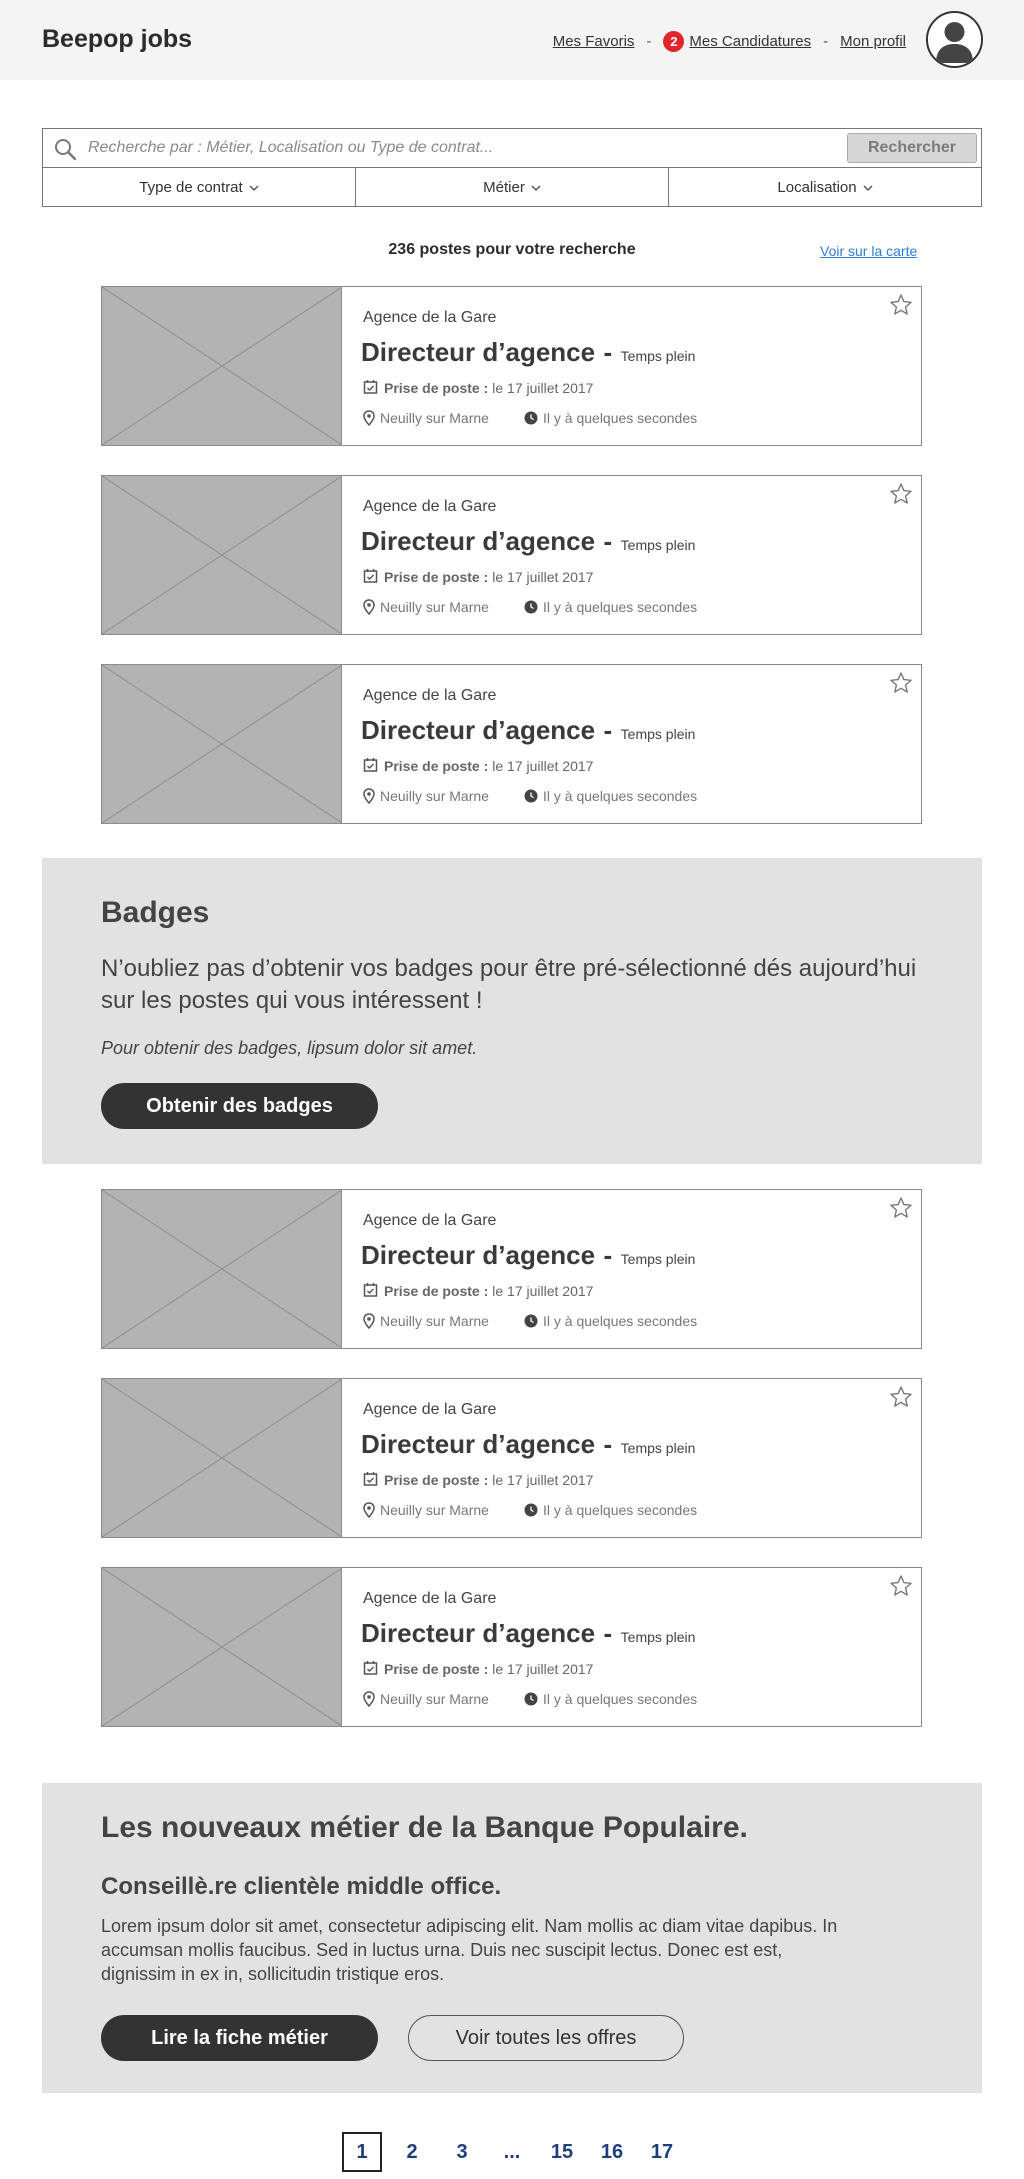 The image size is (1024, 2179). What do you see at coordinates (301, 1886) in the screenshot?
I see `job-profile-subtitle: Conseillè.re clientèle middle office.` at bounding box center [301, 1886].